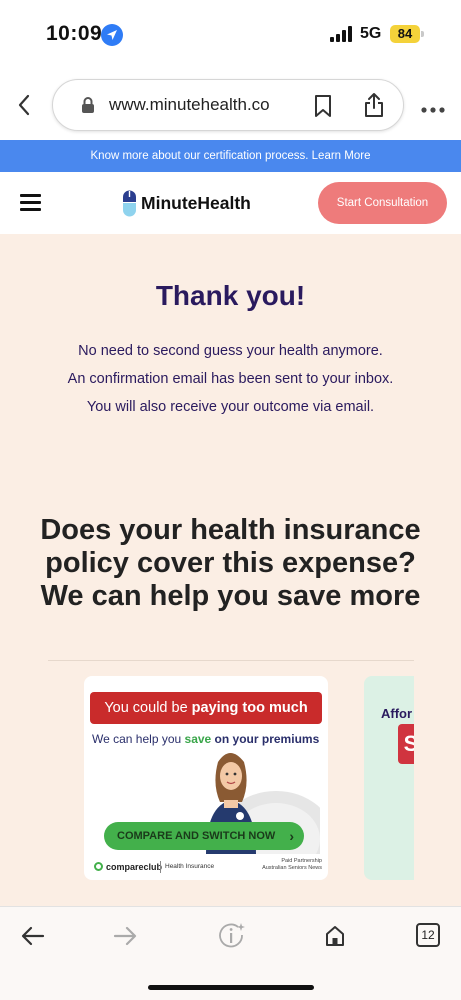 The height and width of the screenshot is (1000, 461). Describe the element at coordinates (25, 105) in the screenshot. I see `back-chevron-icon` at that location.